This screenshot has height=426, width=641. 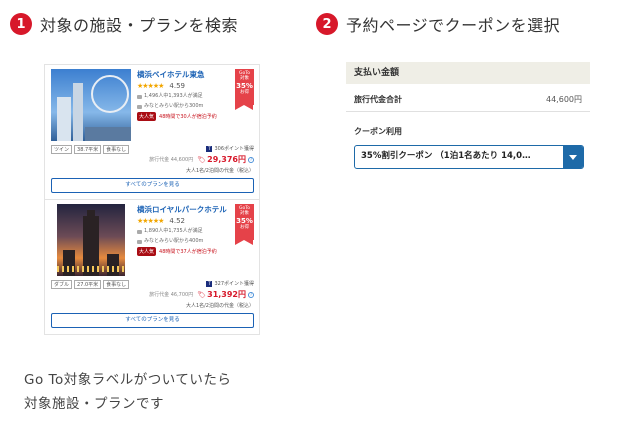 I want to click on caption-line: Go To対象ラベルがついていたら, so click(x=128, y=380).